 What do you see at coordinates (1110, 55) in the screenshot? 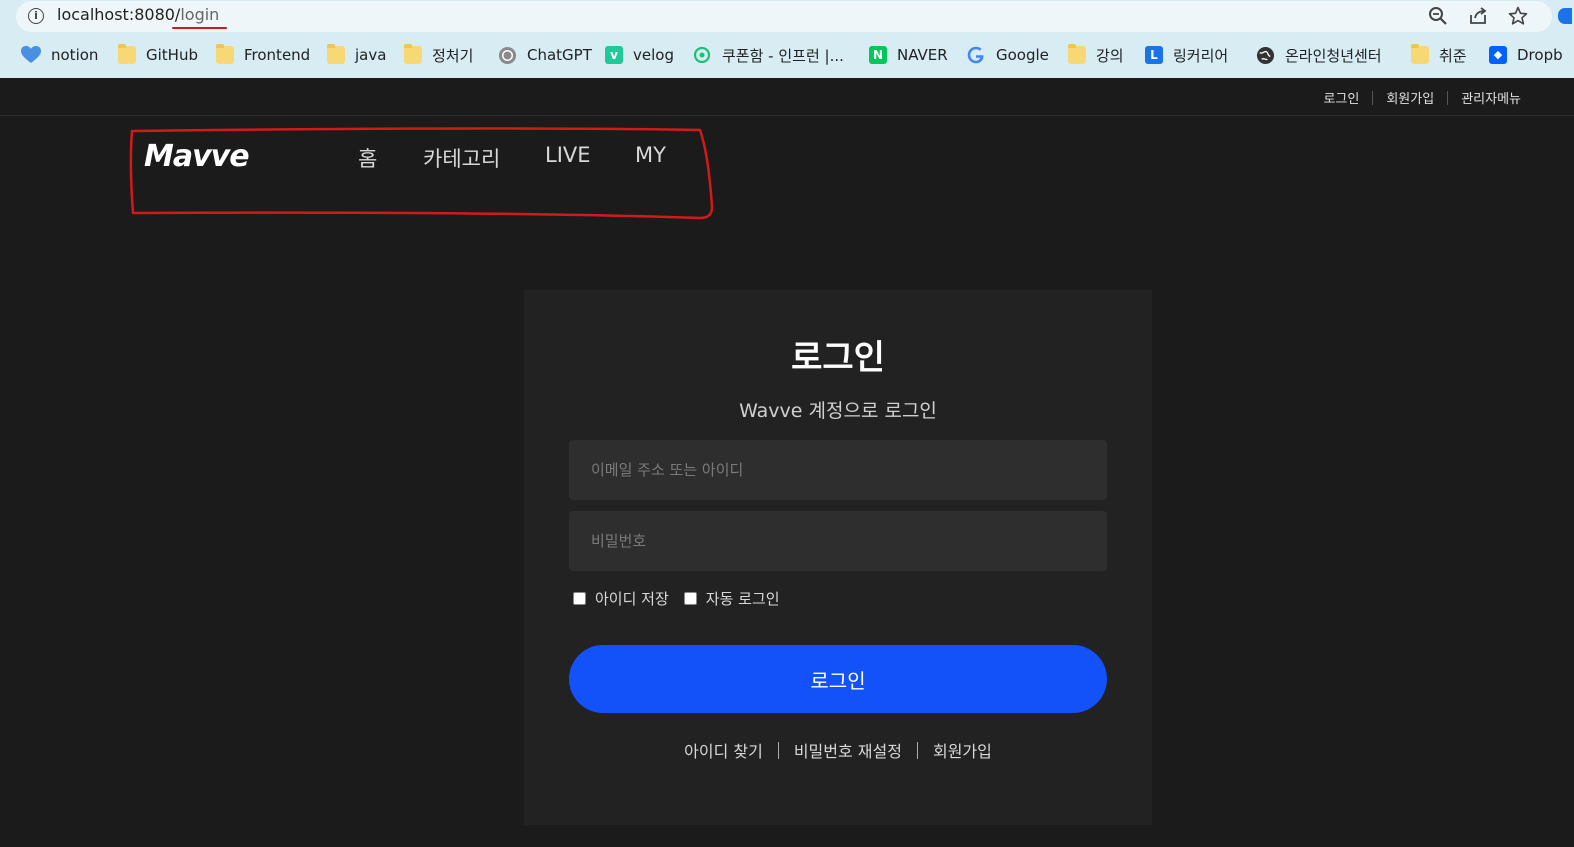
I see `bookmark-label: 강의` at bounding box center [1110, 55].